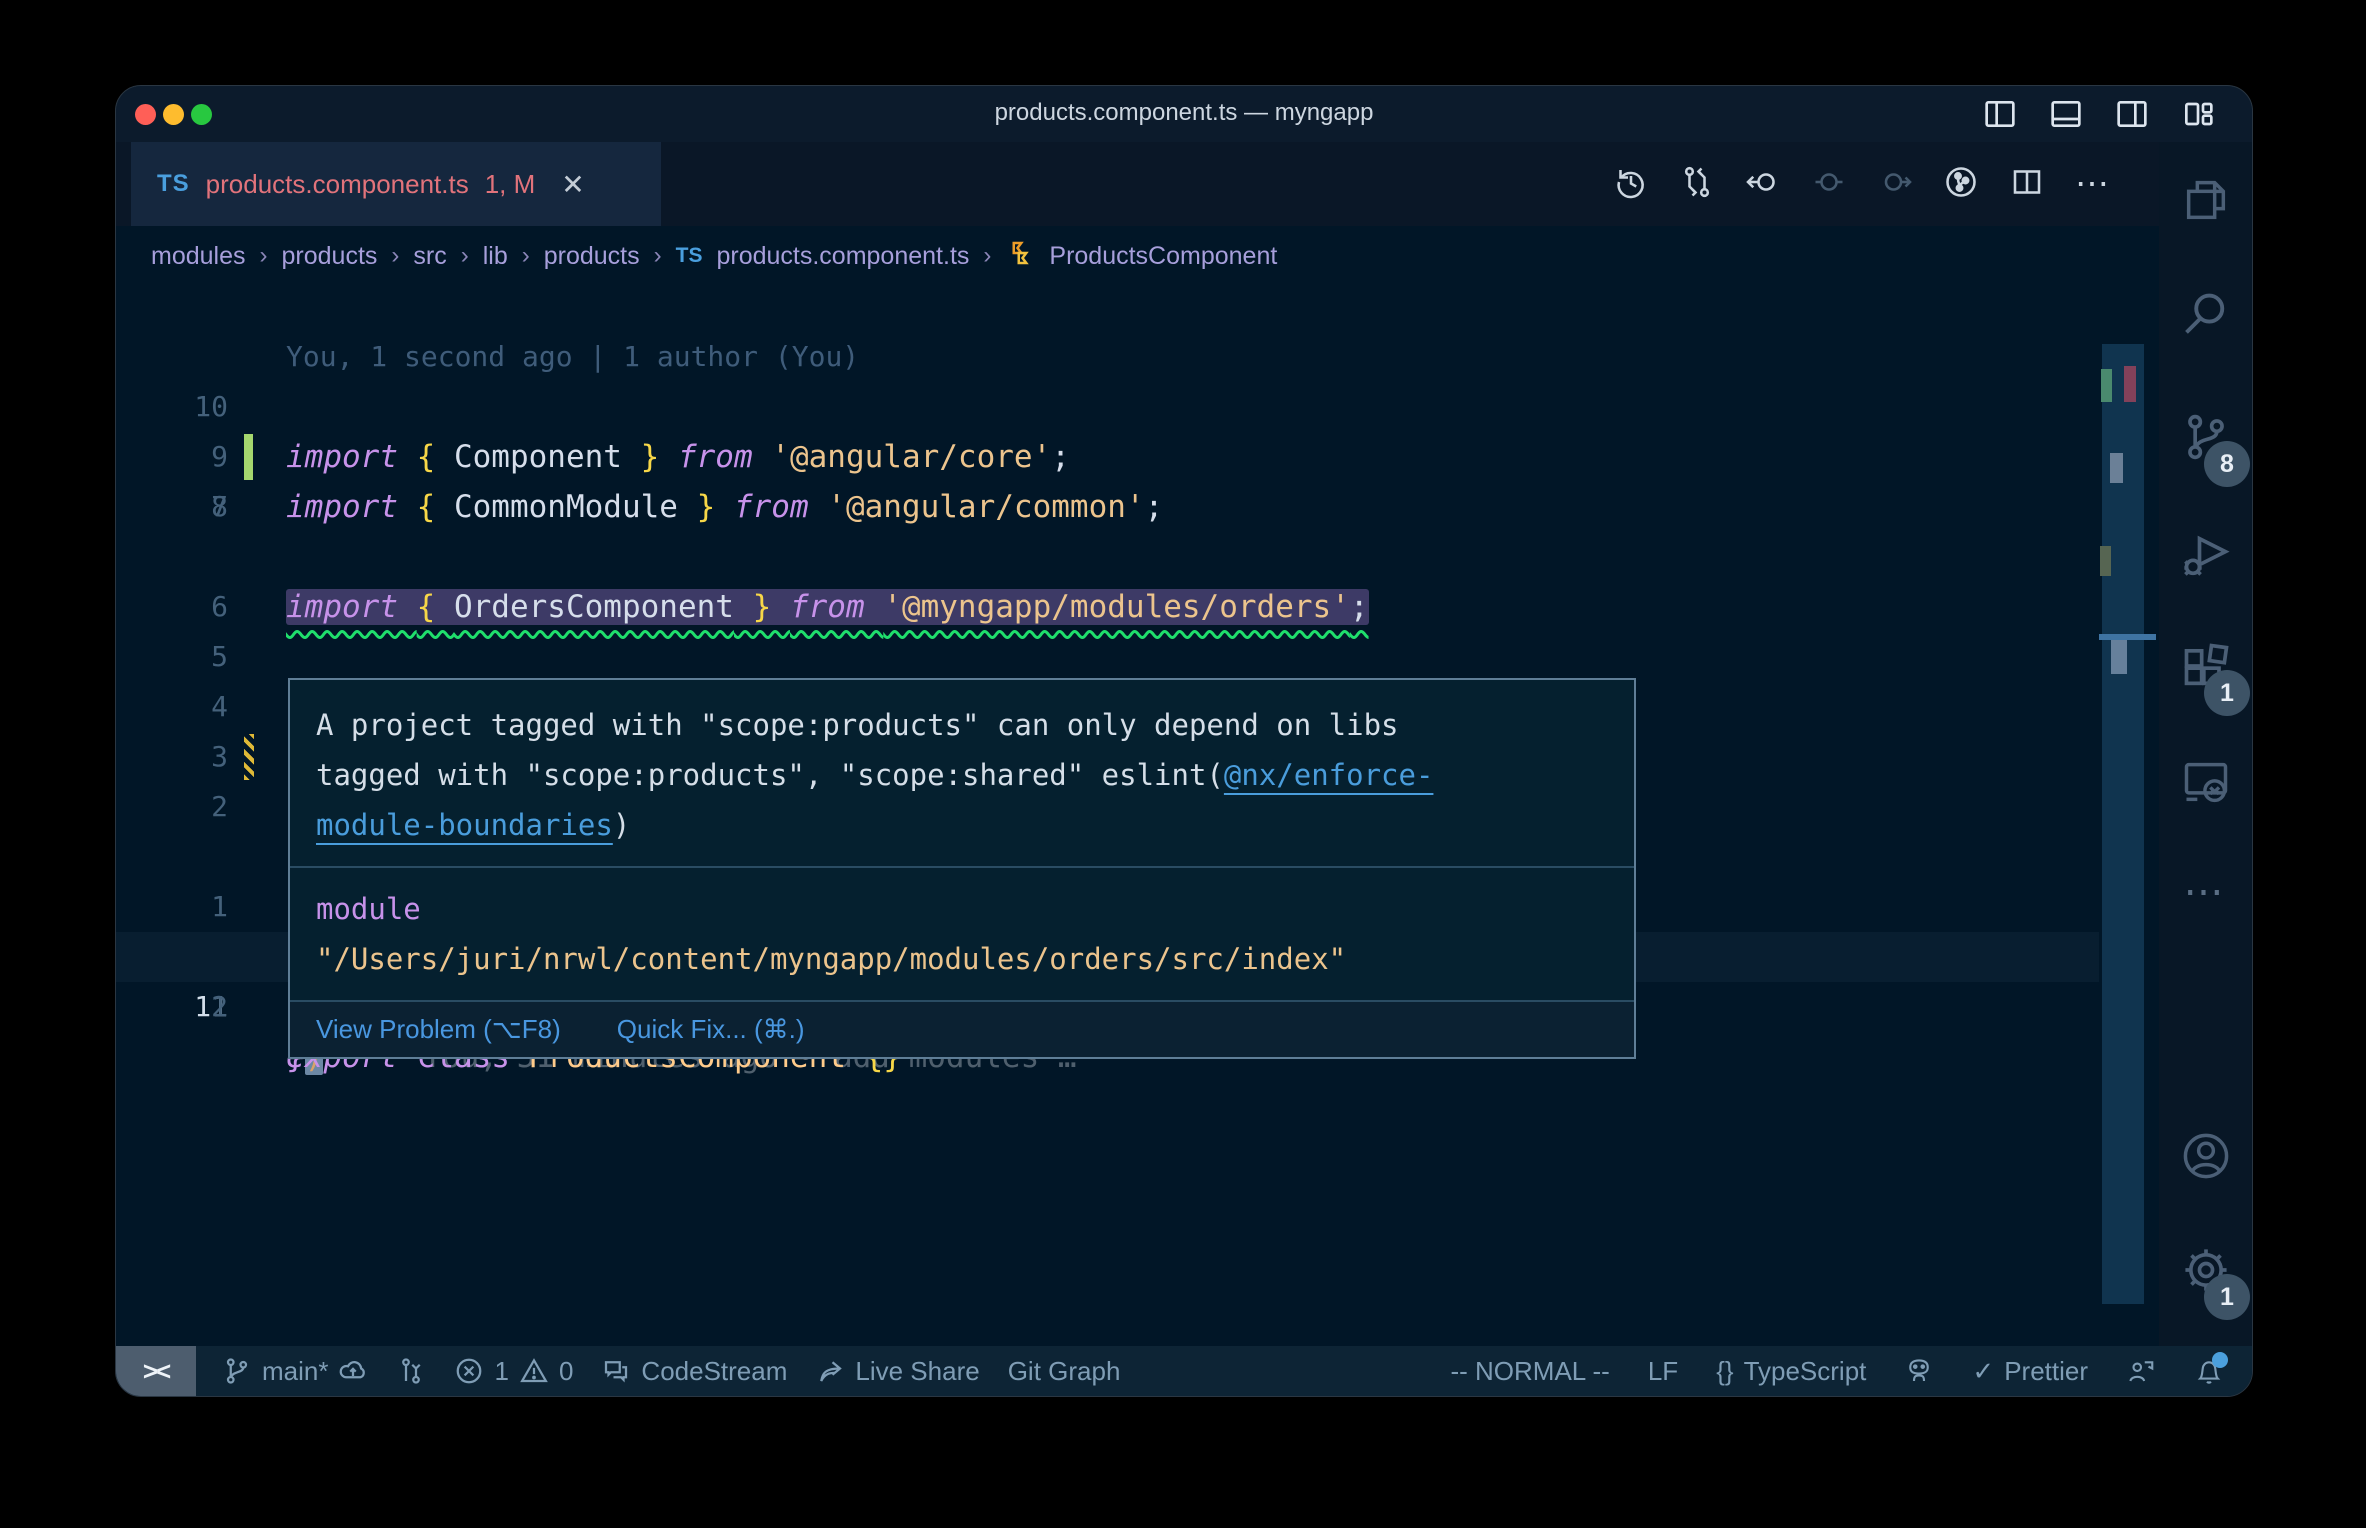  I want to click on gutter-modified-indicator, so click(249, 757).